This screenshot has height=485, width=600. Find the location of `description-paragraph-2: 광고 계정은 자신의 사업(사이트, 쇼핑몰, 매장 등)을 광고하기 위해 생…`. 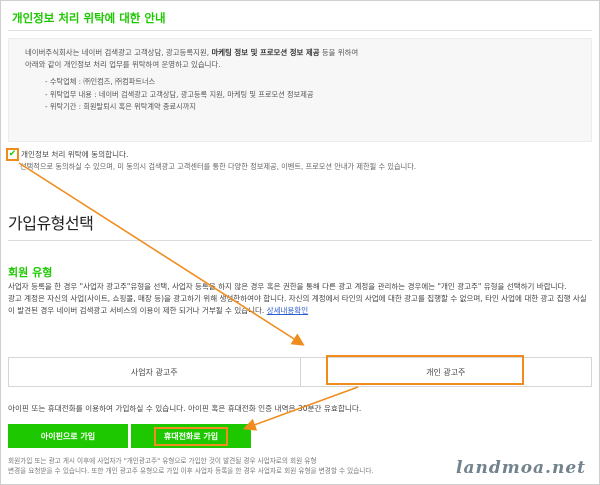

description-paragraph-2: 광고 계정은 자신의 사업(사이트, 쇼핑몰, 매장 등)을 광고하기 위해 생… is located at coordinates (300, 305).